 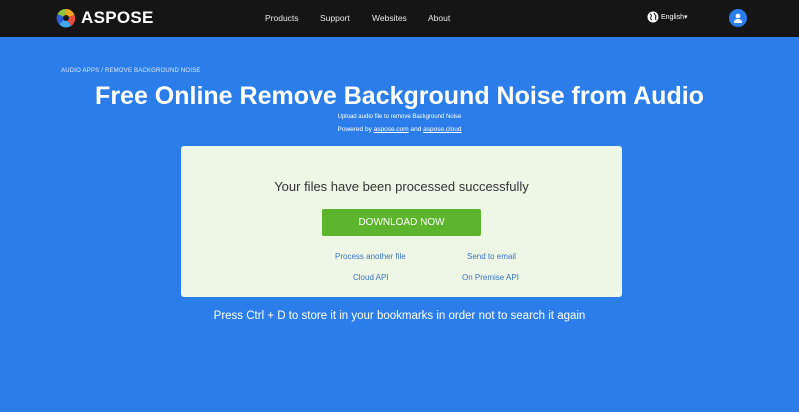 What do you see at coordinates (442, 129) in the screenshot?
I see `aspose-cloud-link: aspose.cloud` at bounding box center [442, 129].